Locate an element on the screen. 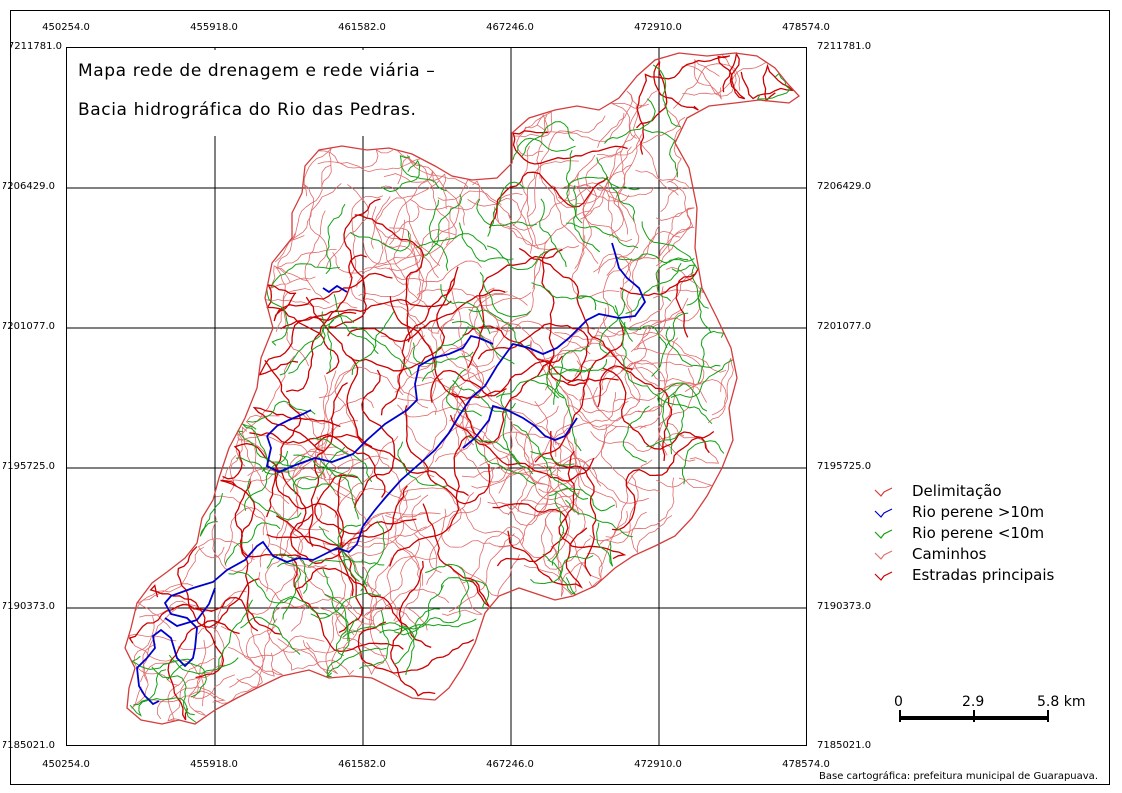  map-title-line-2: Bacia hidrográfica do Rio das Pedras. is located at coordinates (247, 110).